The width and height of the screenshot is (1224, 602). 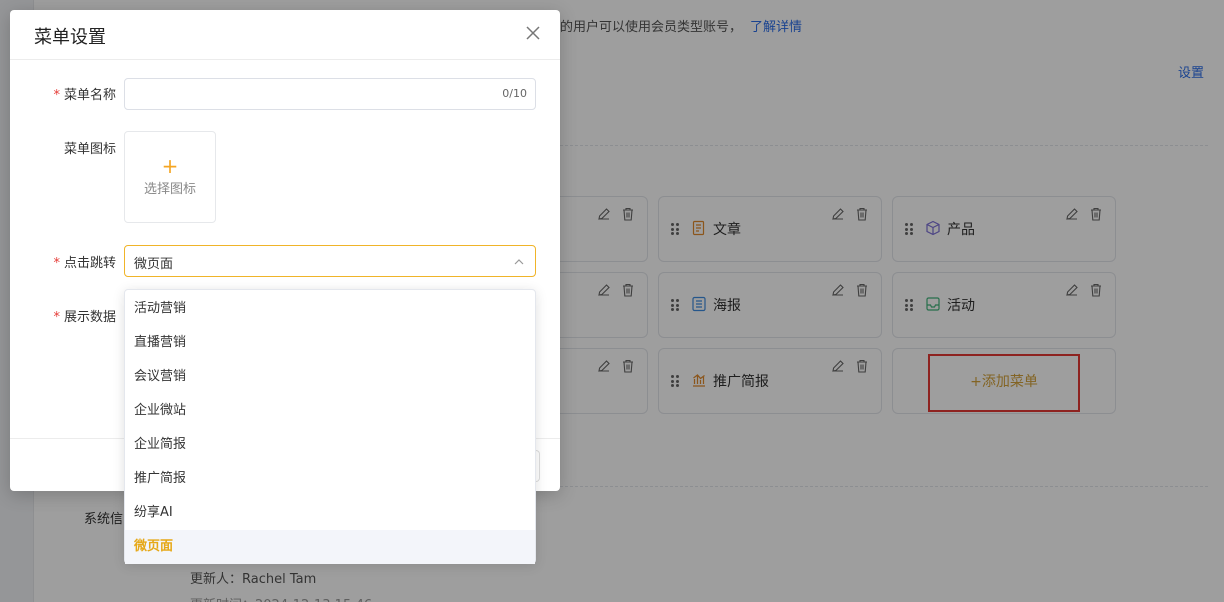 I want to click on dialog-title: 菜单设置, so click(x=70, y=37).